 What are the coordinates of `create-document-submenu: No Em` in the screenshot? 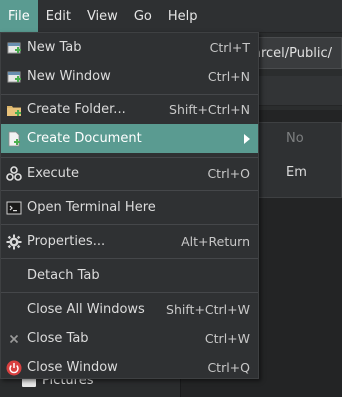 It's located at (300, 160).